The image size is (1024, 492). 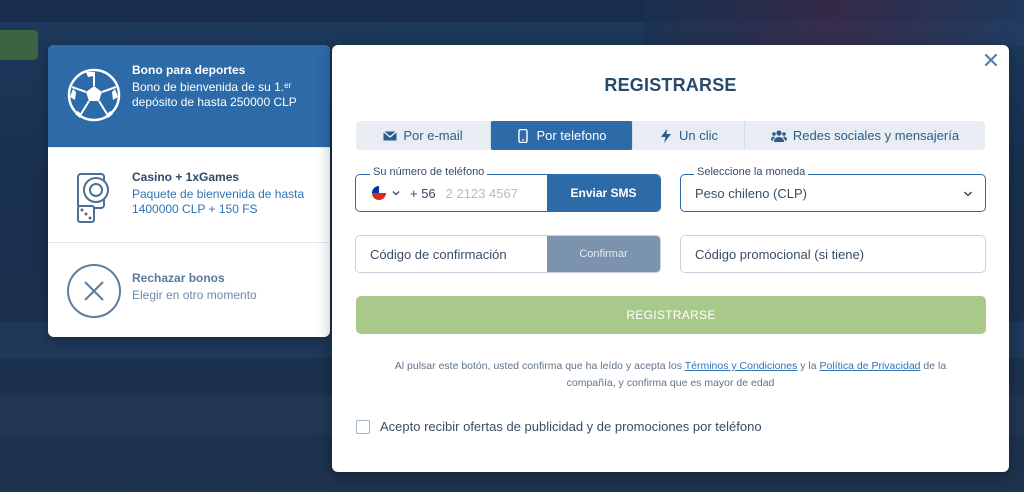 What do you see at coordinates (870, 366) in the screenshot?
I see `privacy-link: Política de Privacidad` at bounding box center [870, 366].